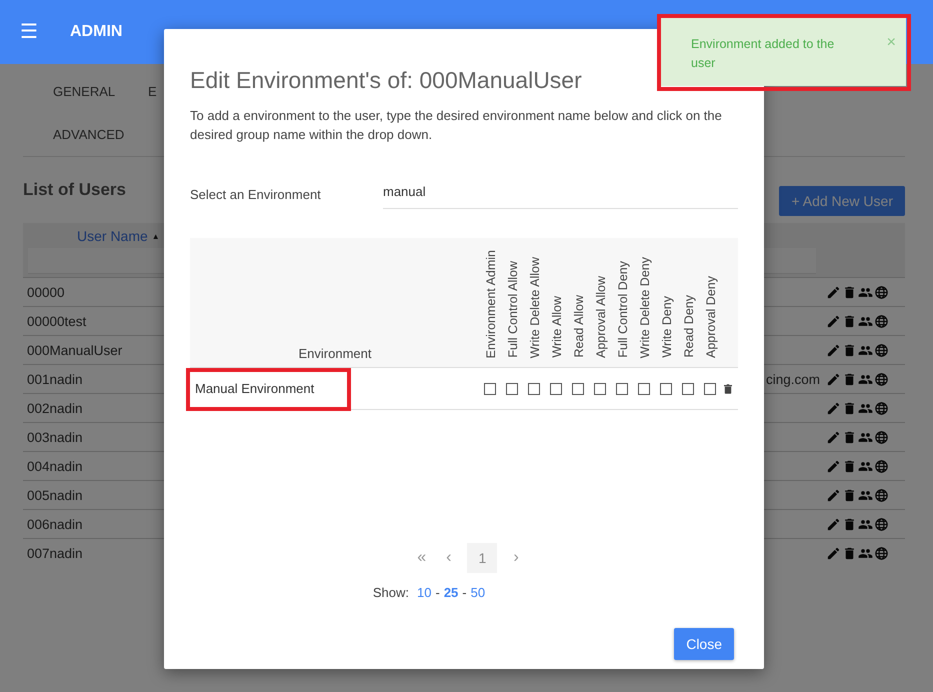  I want to click on page-button: 1, so click(482, 558).